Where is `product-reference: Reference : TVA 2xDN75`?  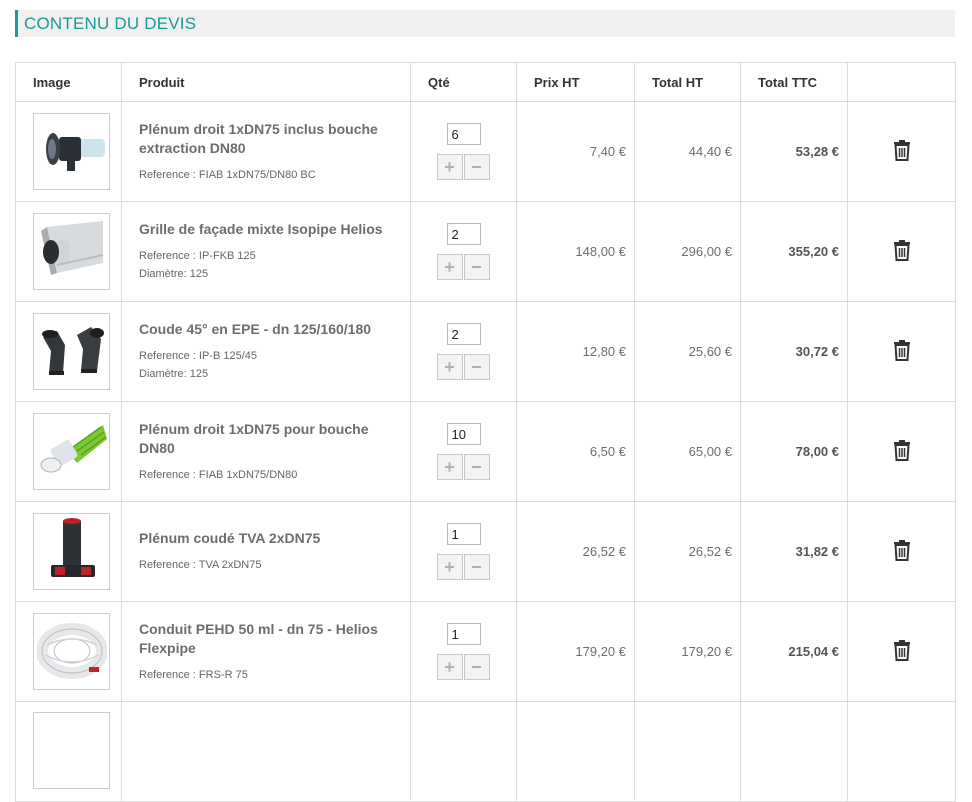
product-reference: Reference : TVA 2xDN75 is located at coordinates (200, 565).